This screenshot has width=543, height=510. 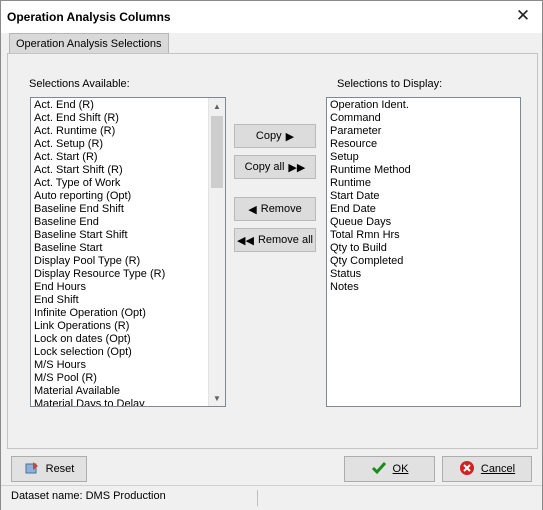 What do you see at coordinates (128, 365) in the screenshot?
I see `list-item: M/S Hours` at bounding box center [128, 365].